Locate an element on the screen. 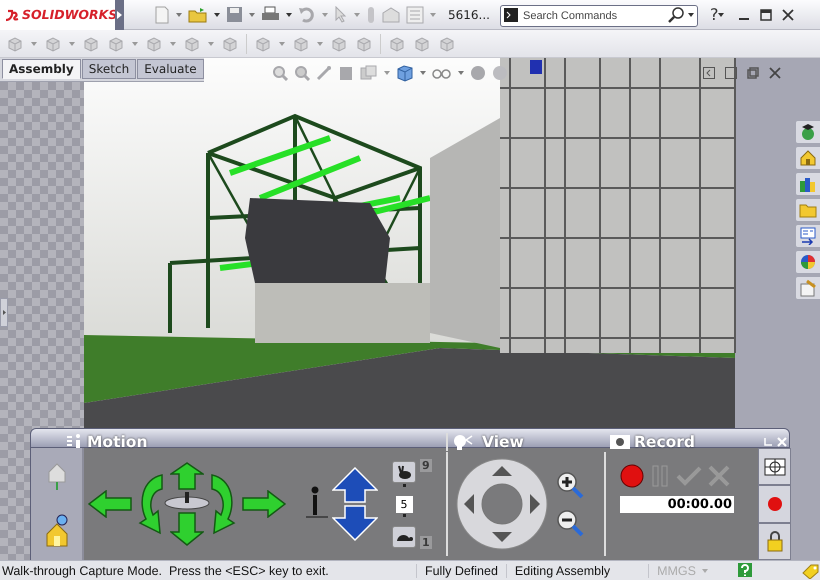 Image resolution: width=820 pixels, height=580 pixels. zoom-icon is located at coordinates (280, 73).